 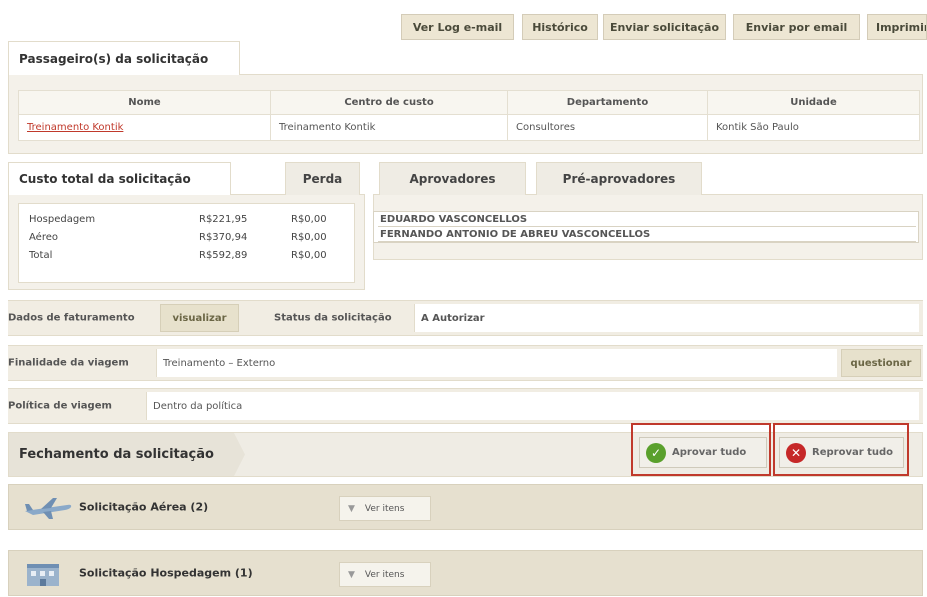 I want to click on cost-label: Hospedagem, so click(x=62, y=219).